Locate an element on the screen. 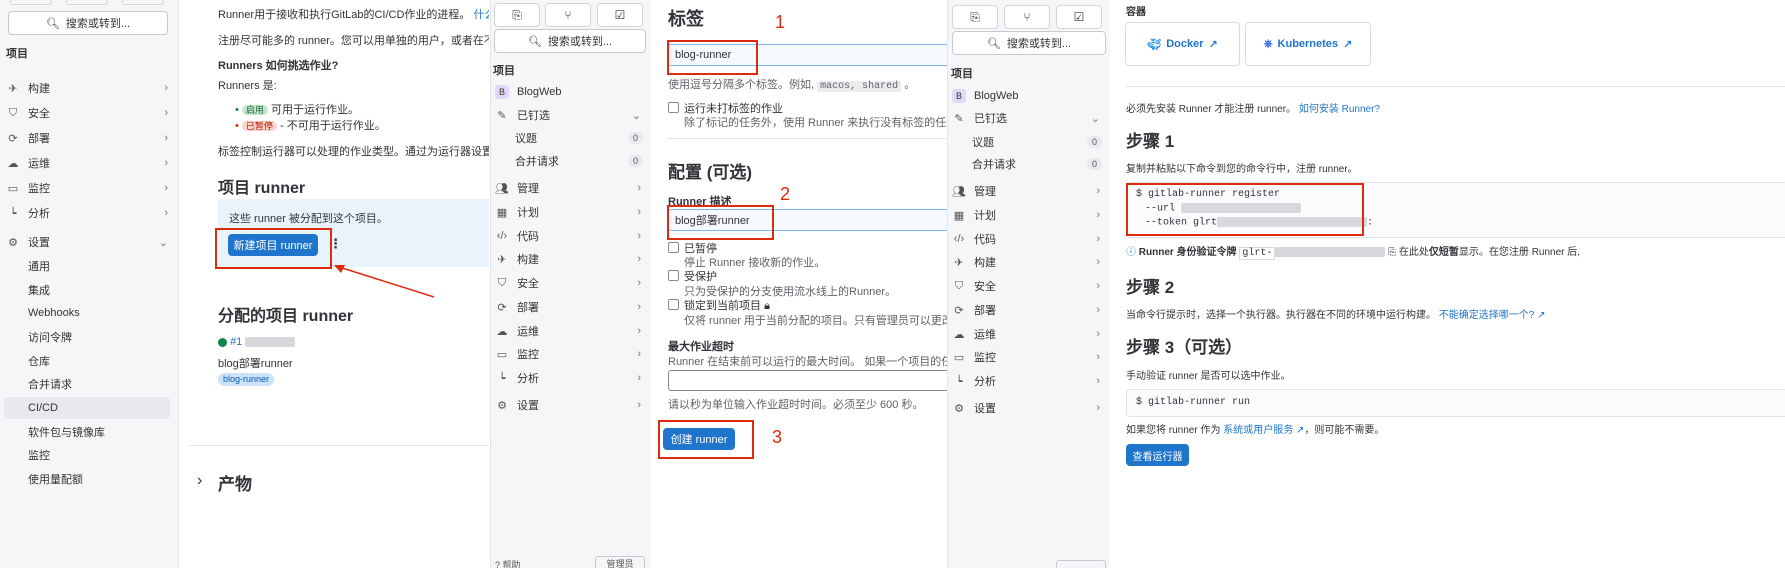 This screenshot has width=1785, height=568. settings-sub-monitor: 监控 is located at coordinates (39, 455).